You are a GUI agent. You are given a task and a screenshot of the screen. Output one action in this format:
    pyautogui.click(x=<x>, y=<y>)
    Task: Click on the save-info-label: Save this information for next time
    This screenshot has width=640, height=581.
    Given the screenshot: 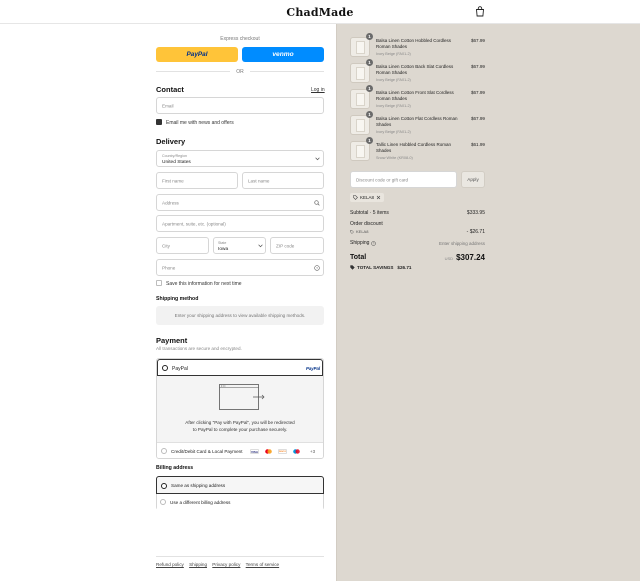 What is the action you would take?
    pyautogui.click(x=204, y=283)
    